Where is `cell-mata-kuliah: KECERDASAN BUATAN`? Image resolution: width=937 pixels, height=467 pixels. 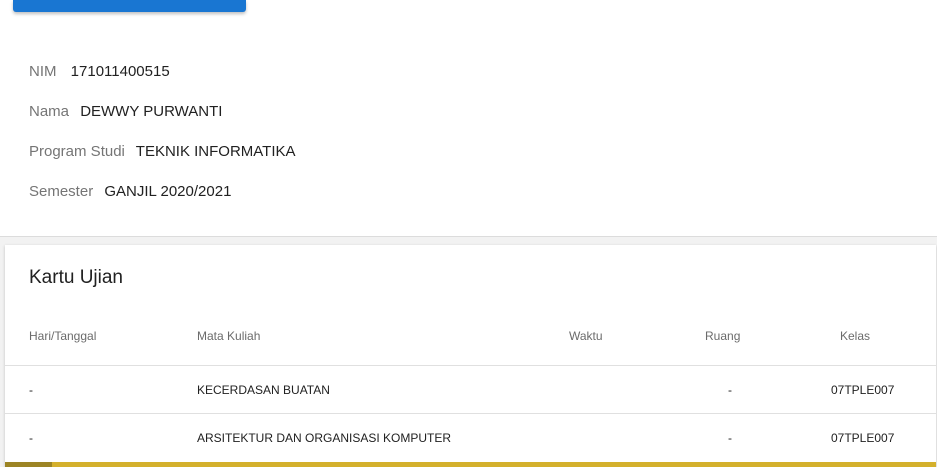
cell-mata-kuliah: KECERDASAN BUATAN is located at coordinates (263, 390).